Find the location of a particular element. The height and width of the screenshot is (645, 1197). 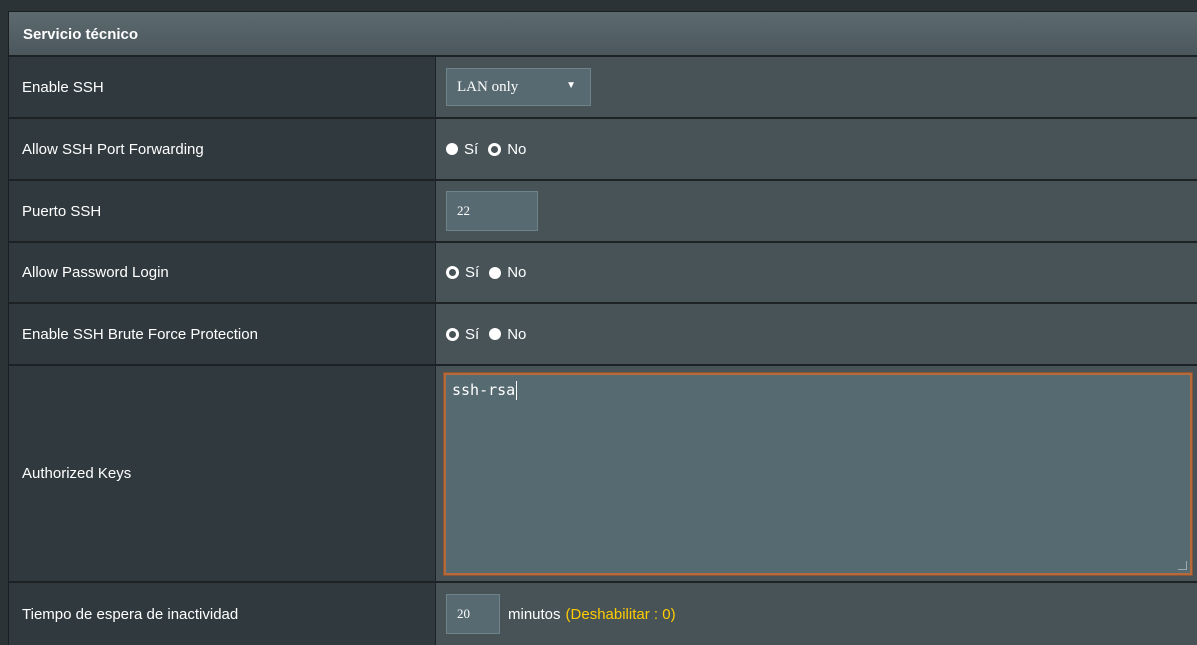

row-enable-ssh: Enable SSH LAN only ▼ is located at coordinates (603, 88).